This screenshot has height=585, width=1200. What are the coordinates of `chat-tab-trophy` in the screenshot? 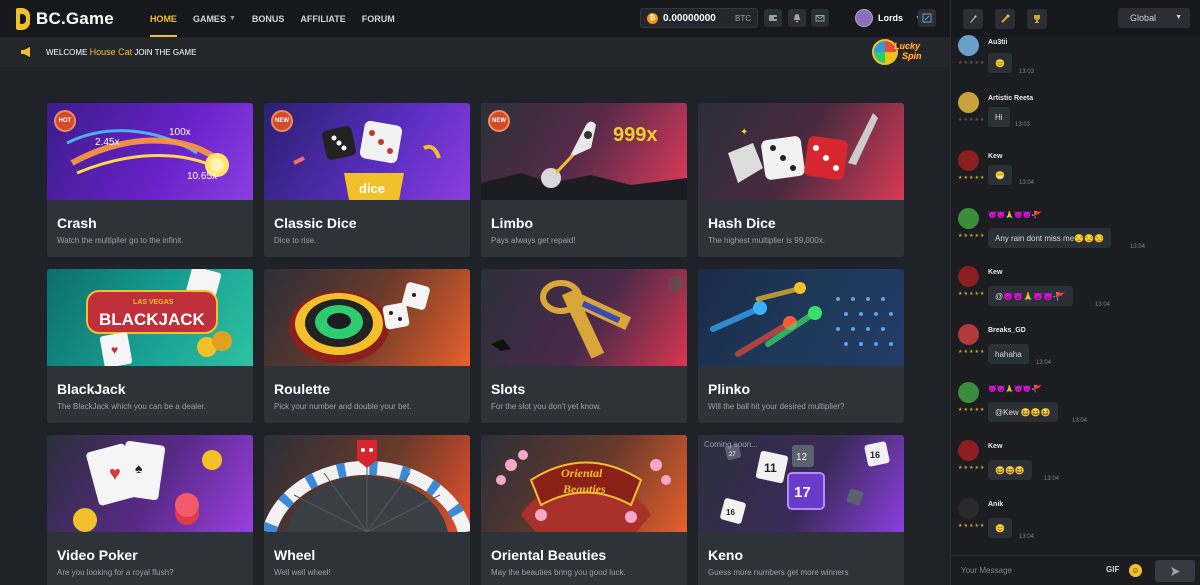 It's located at (1037, 18).